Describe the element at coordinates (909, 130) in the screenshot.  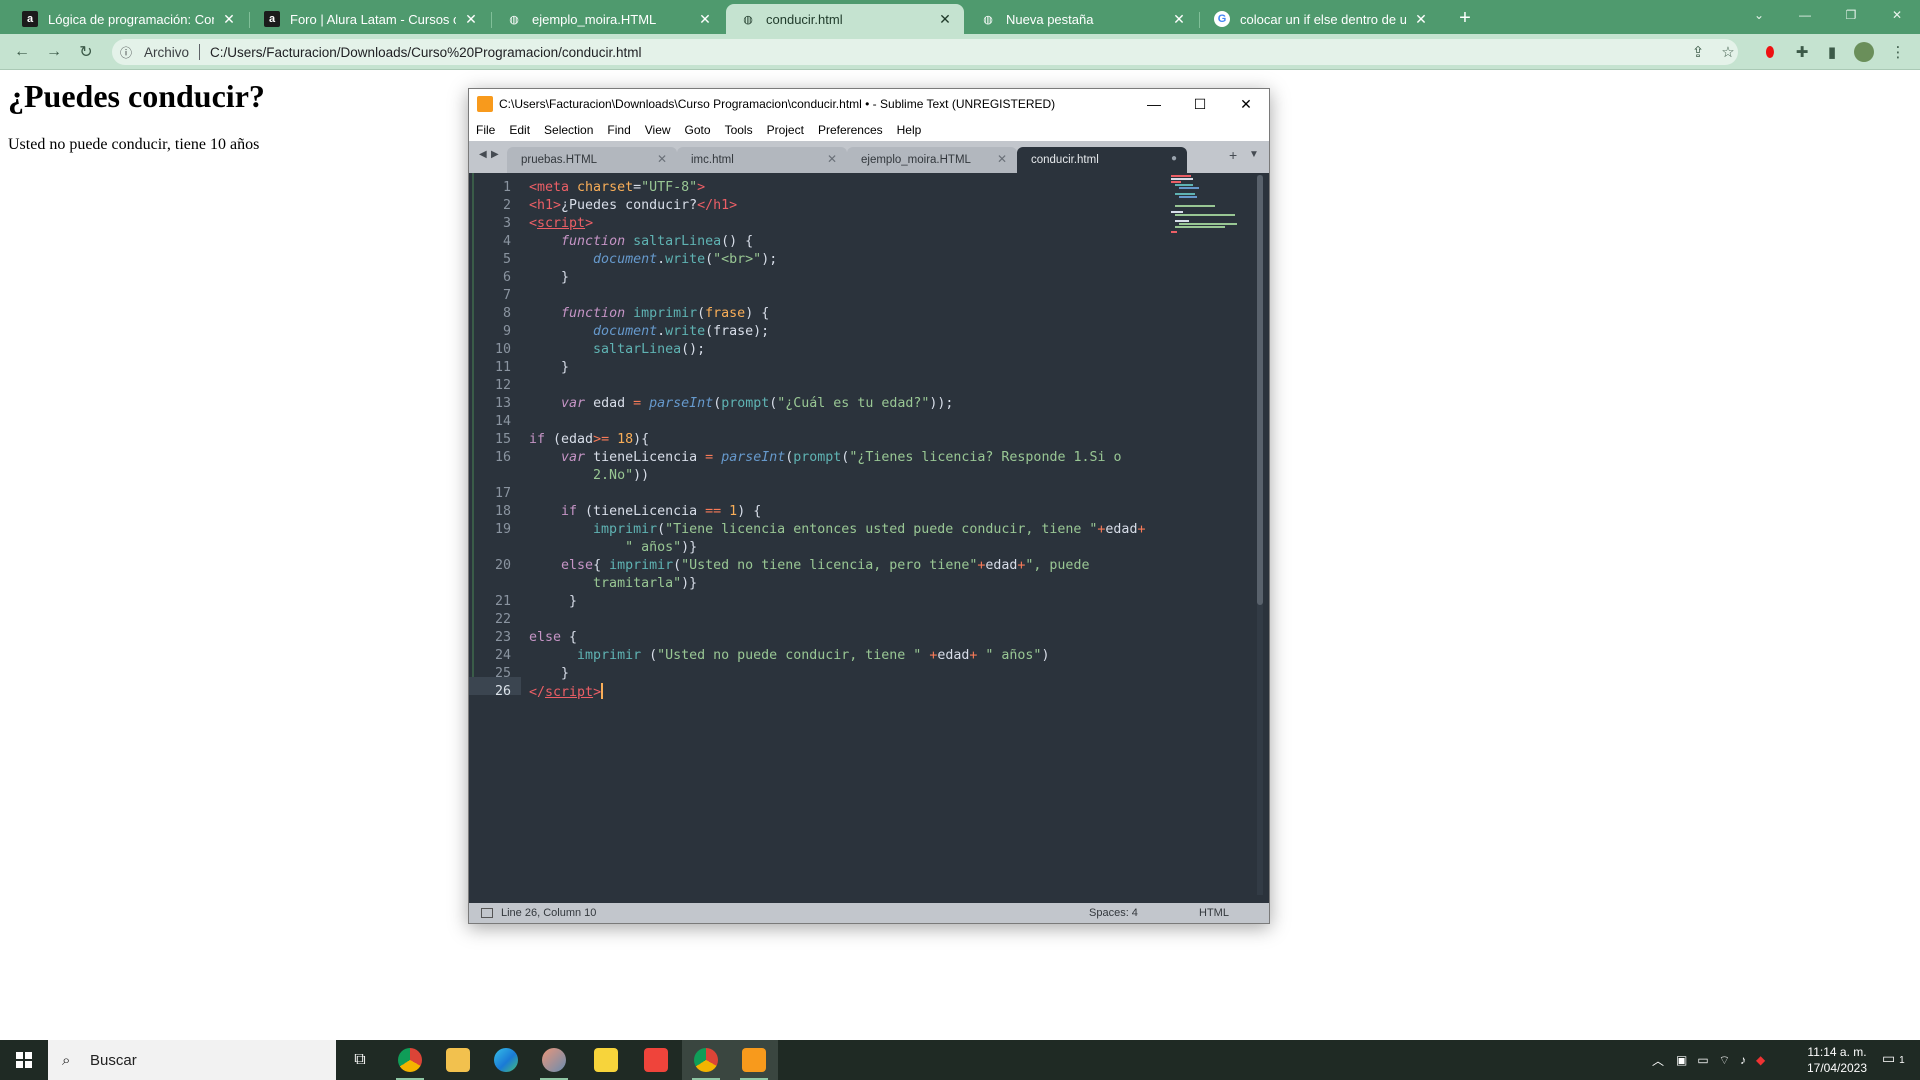
I see `menu-help: Help` at that location.